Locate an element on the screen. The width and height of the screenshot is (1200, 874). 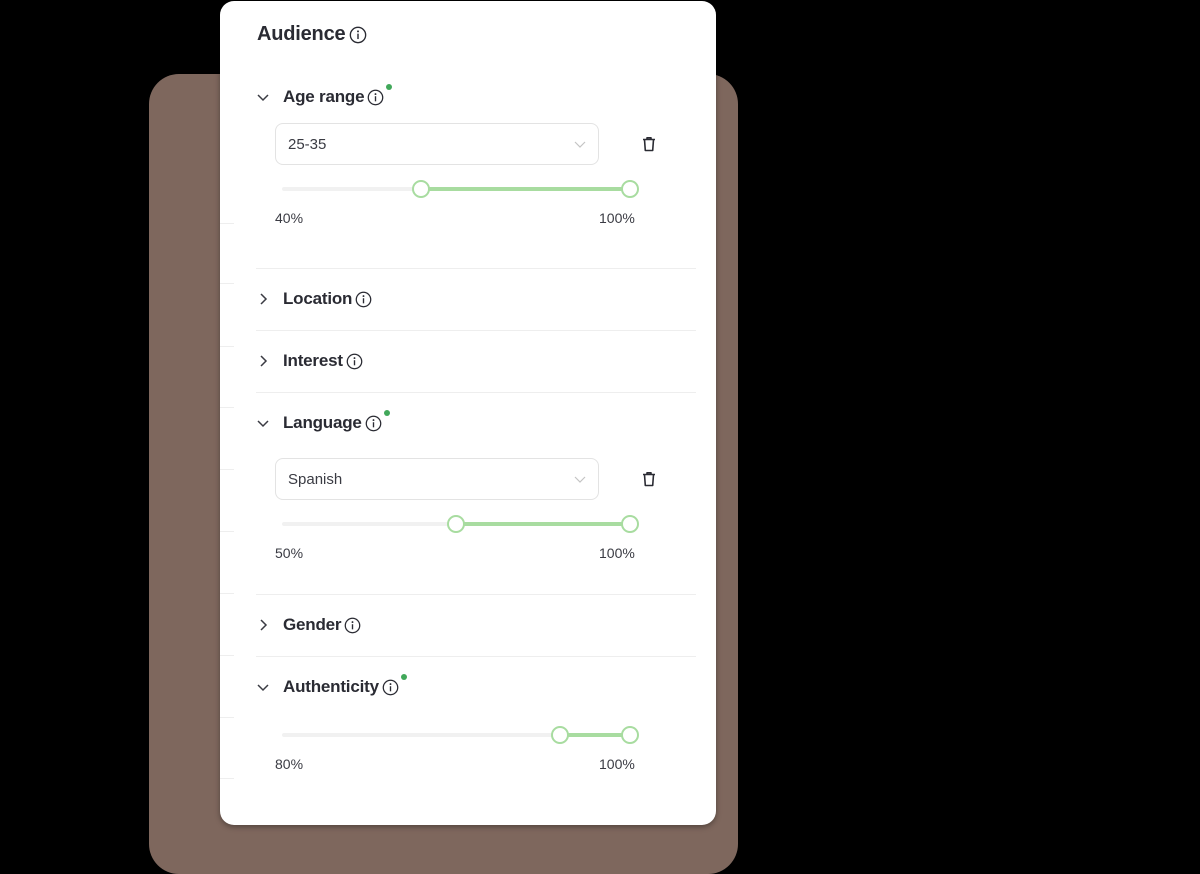
age-range-select: 25-35 is located at coordinates (437, 144).